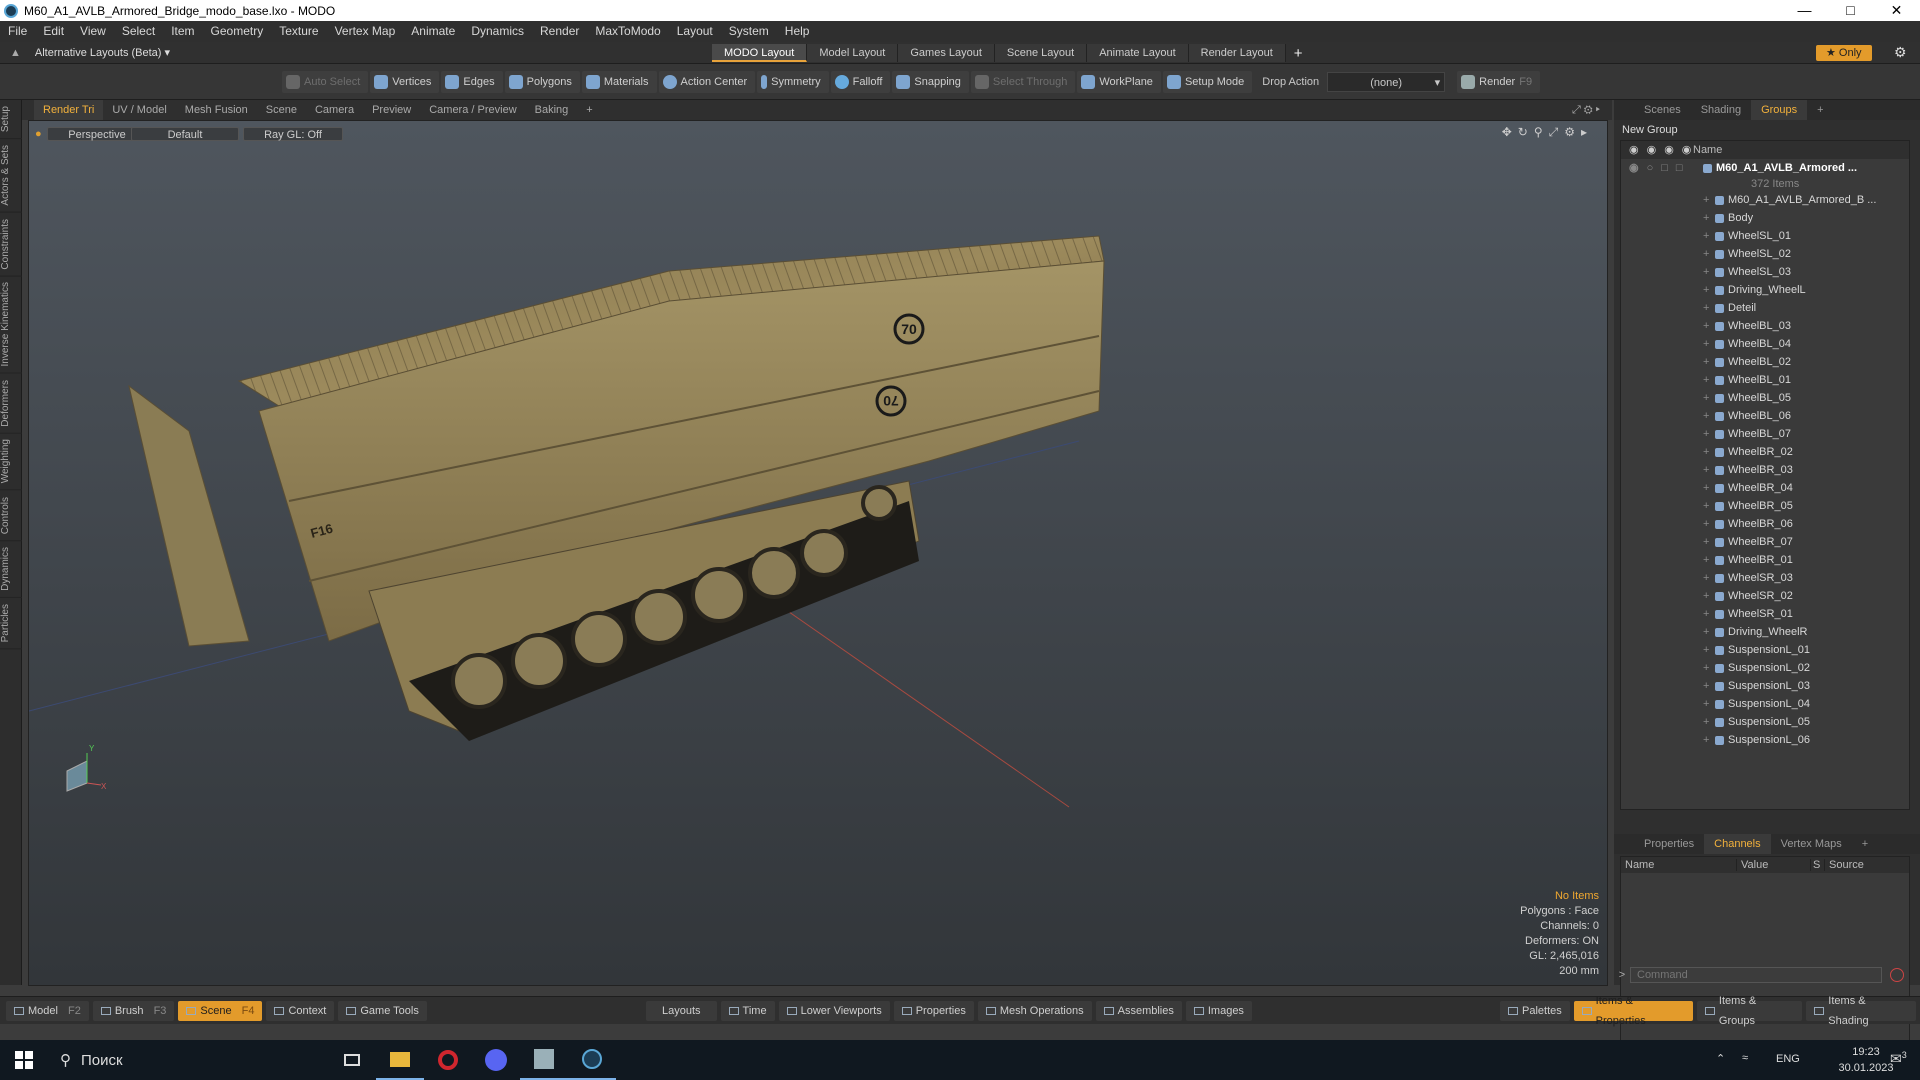  I want to click on group-list-item: + SuspensionL_05, so click(1765, 722).